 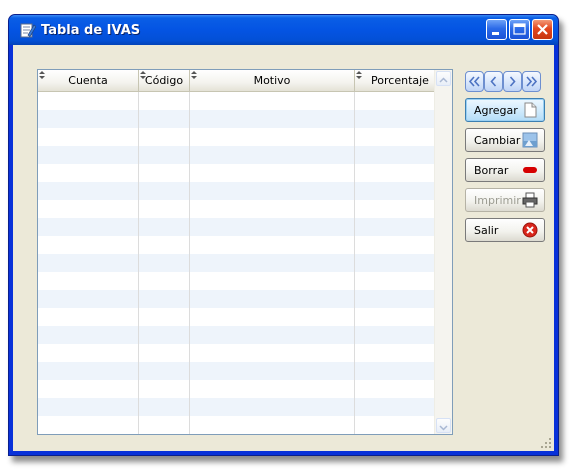 I want to click on column-label: Motivo, so click(x=272, y=80).